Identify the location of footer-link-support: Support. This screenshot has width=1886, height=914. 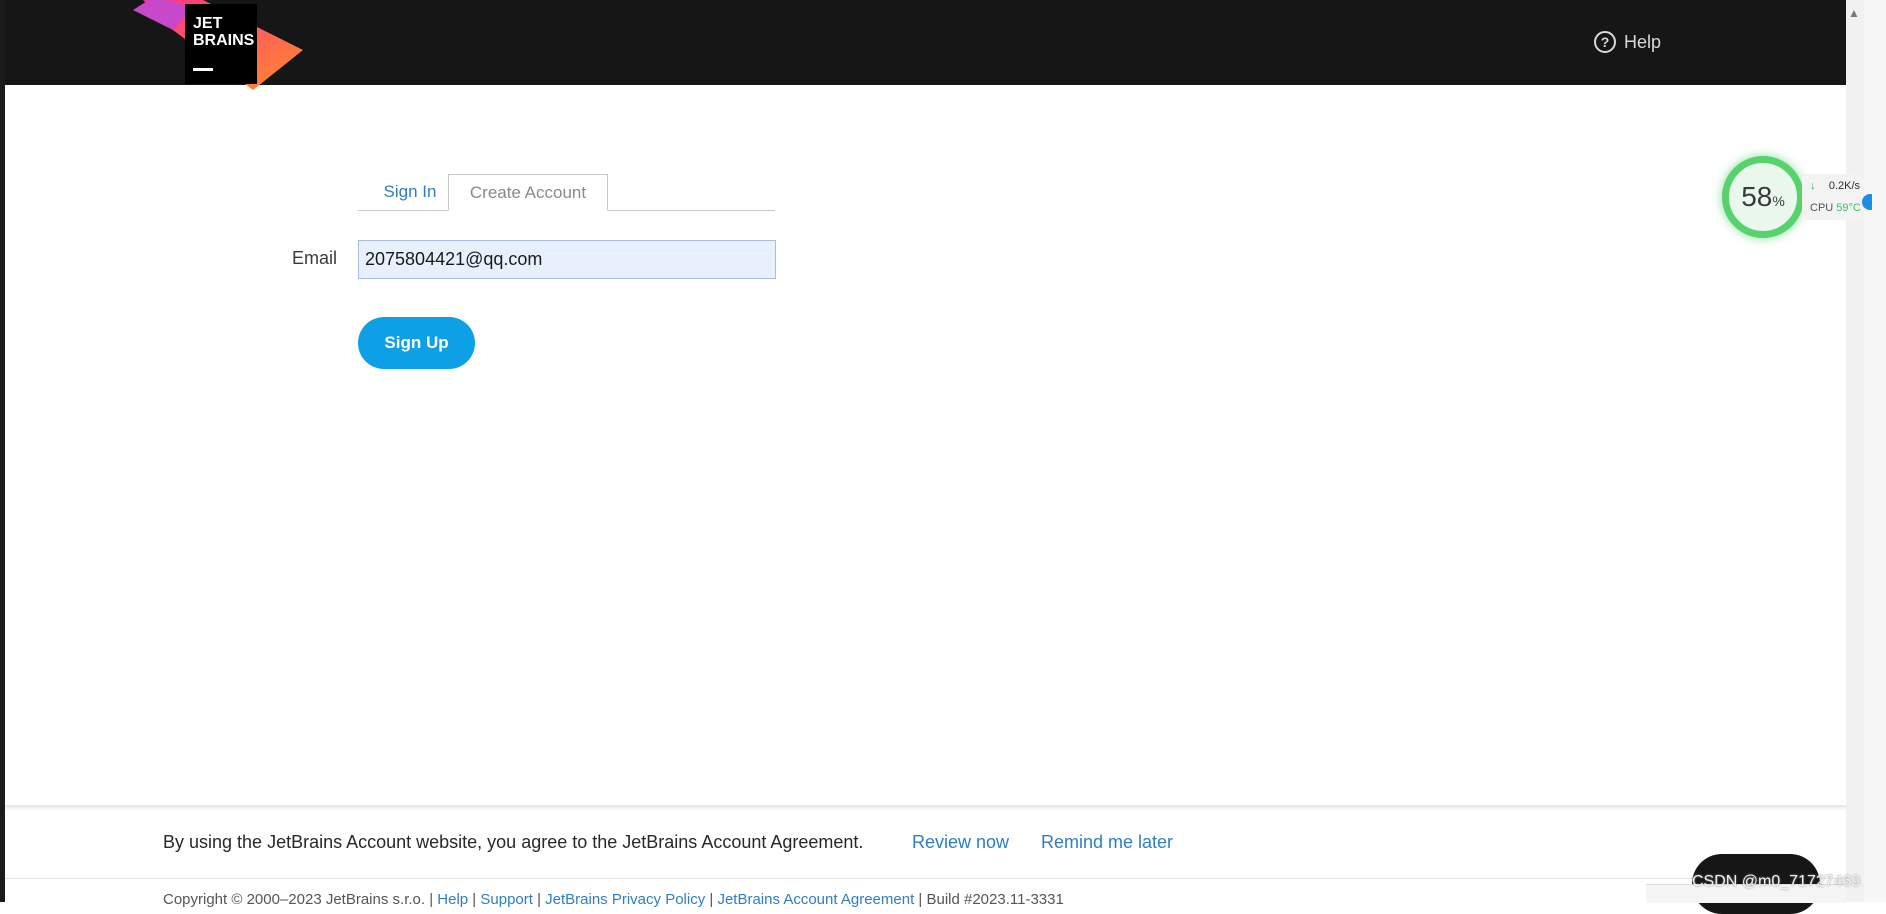
(506, 899).